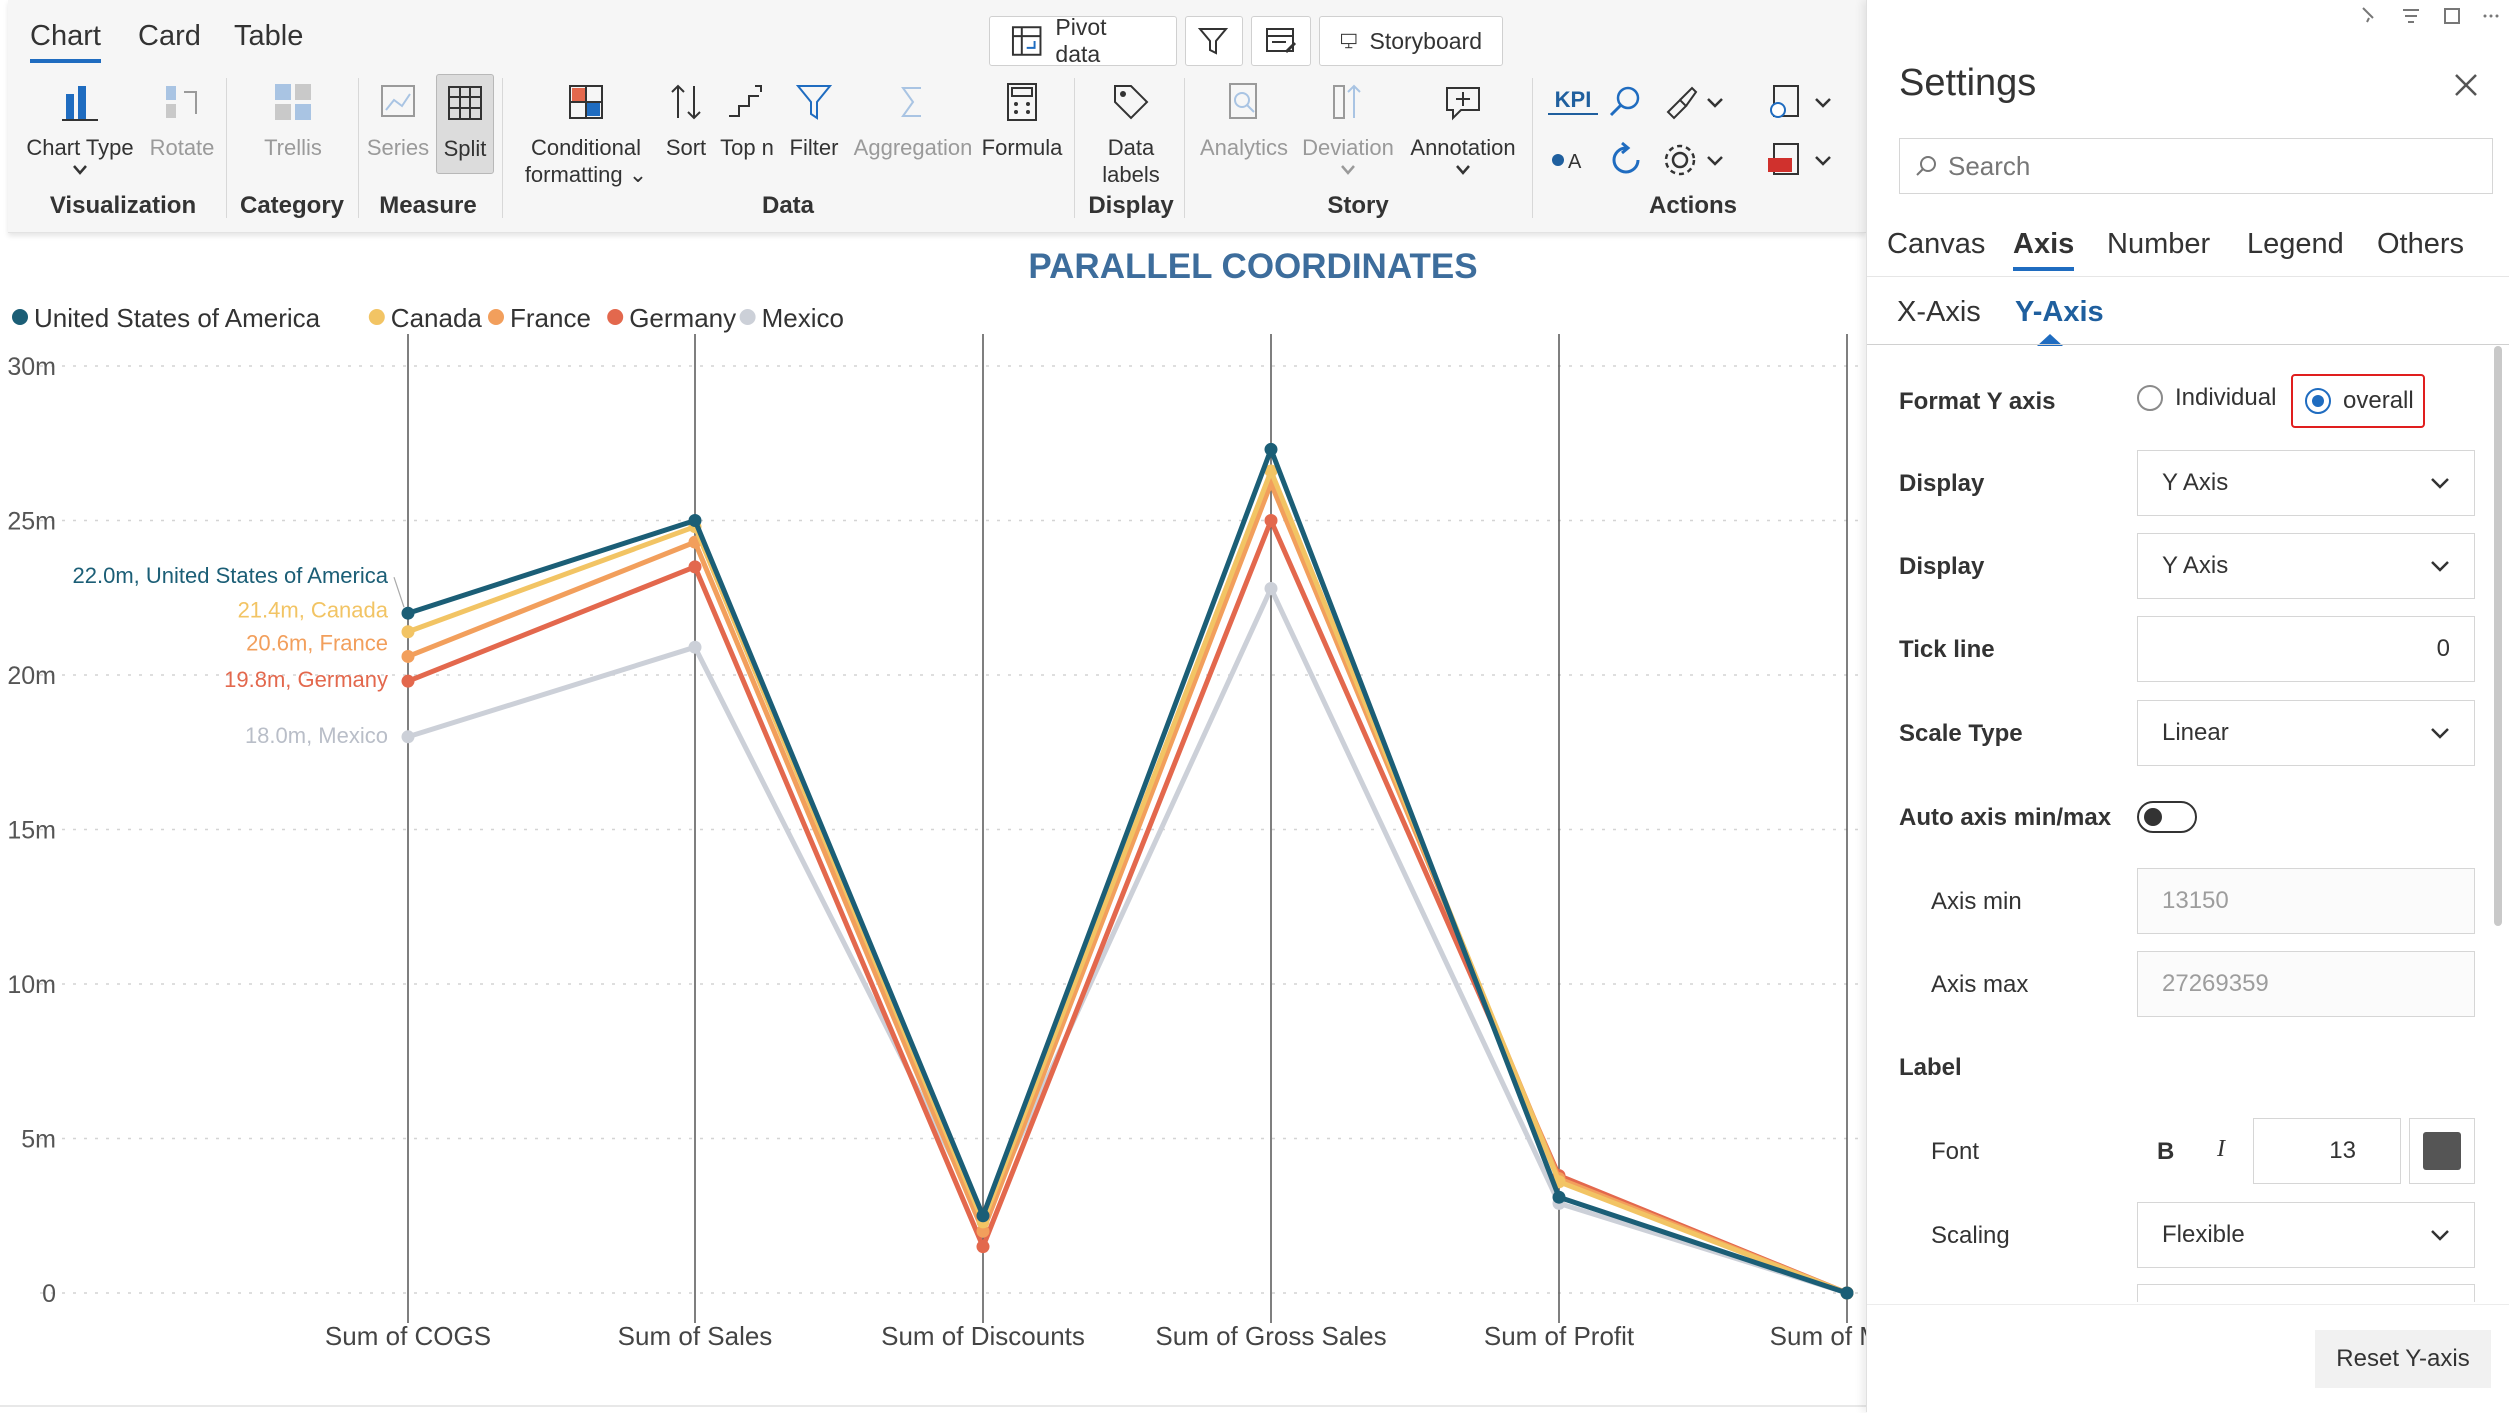 The image size is (2509, 1413). Describe the element at coordinates (2005, 817) in the screenshot. I see `auto-axis-label: Auto axis min/max` at that location.